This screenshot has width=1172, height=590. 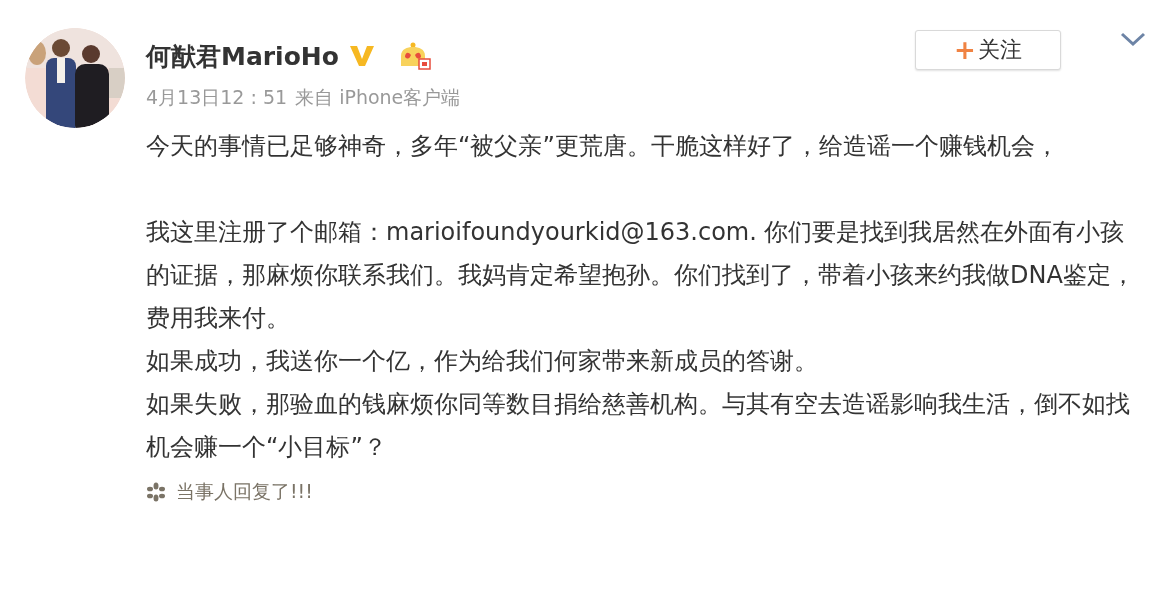 I want to click on author-name: 何猷君MarioHo, so click(x=242, y=56).